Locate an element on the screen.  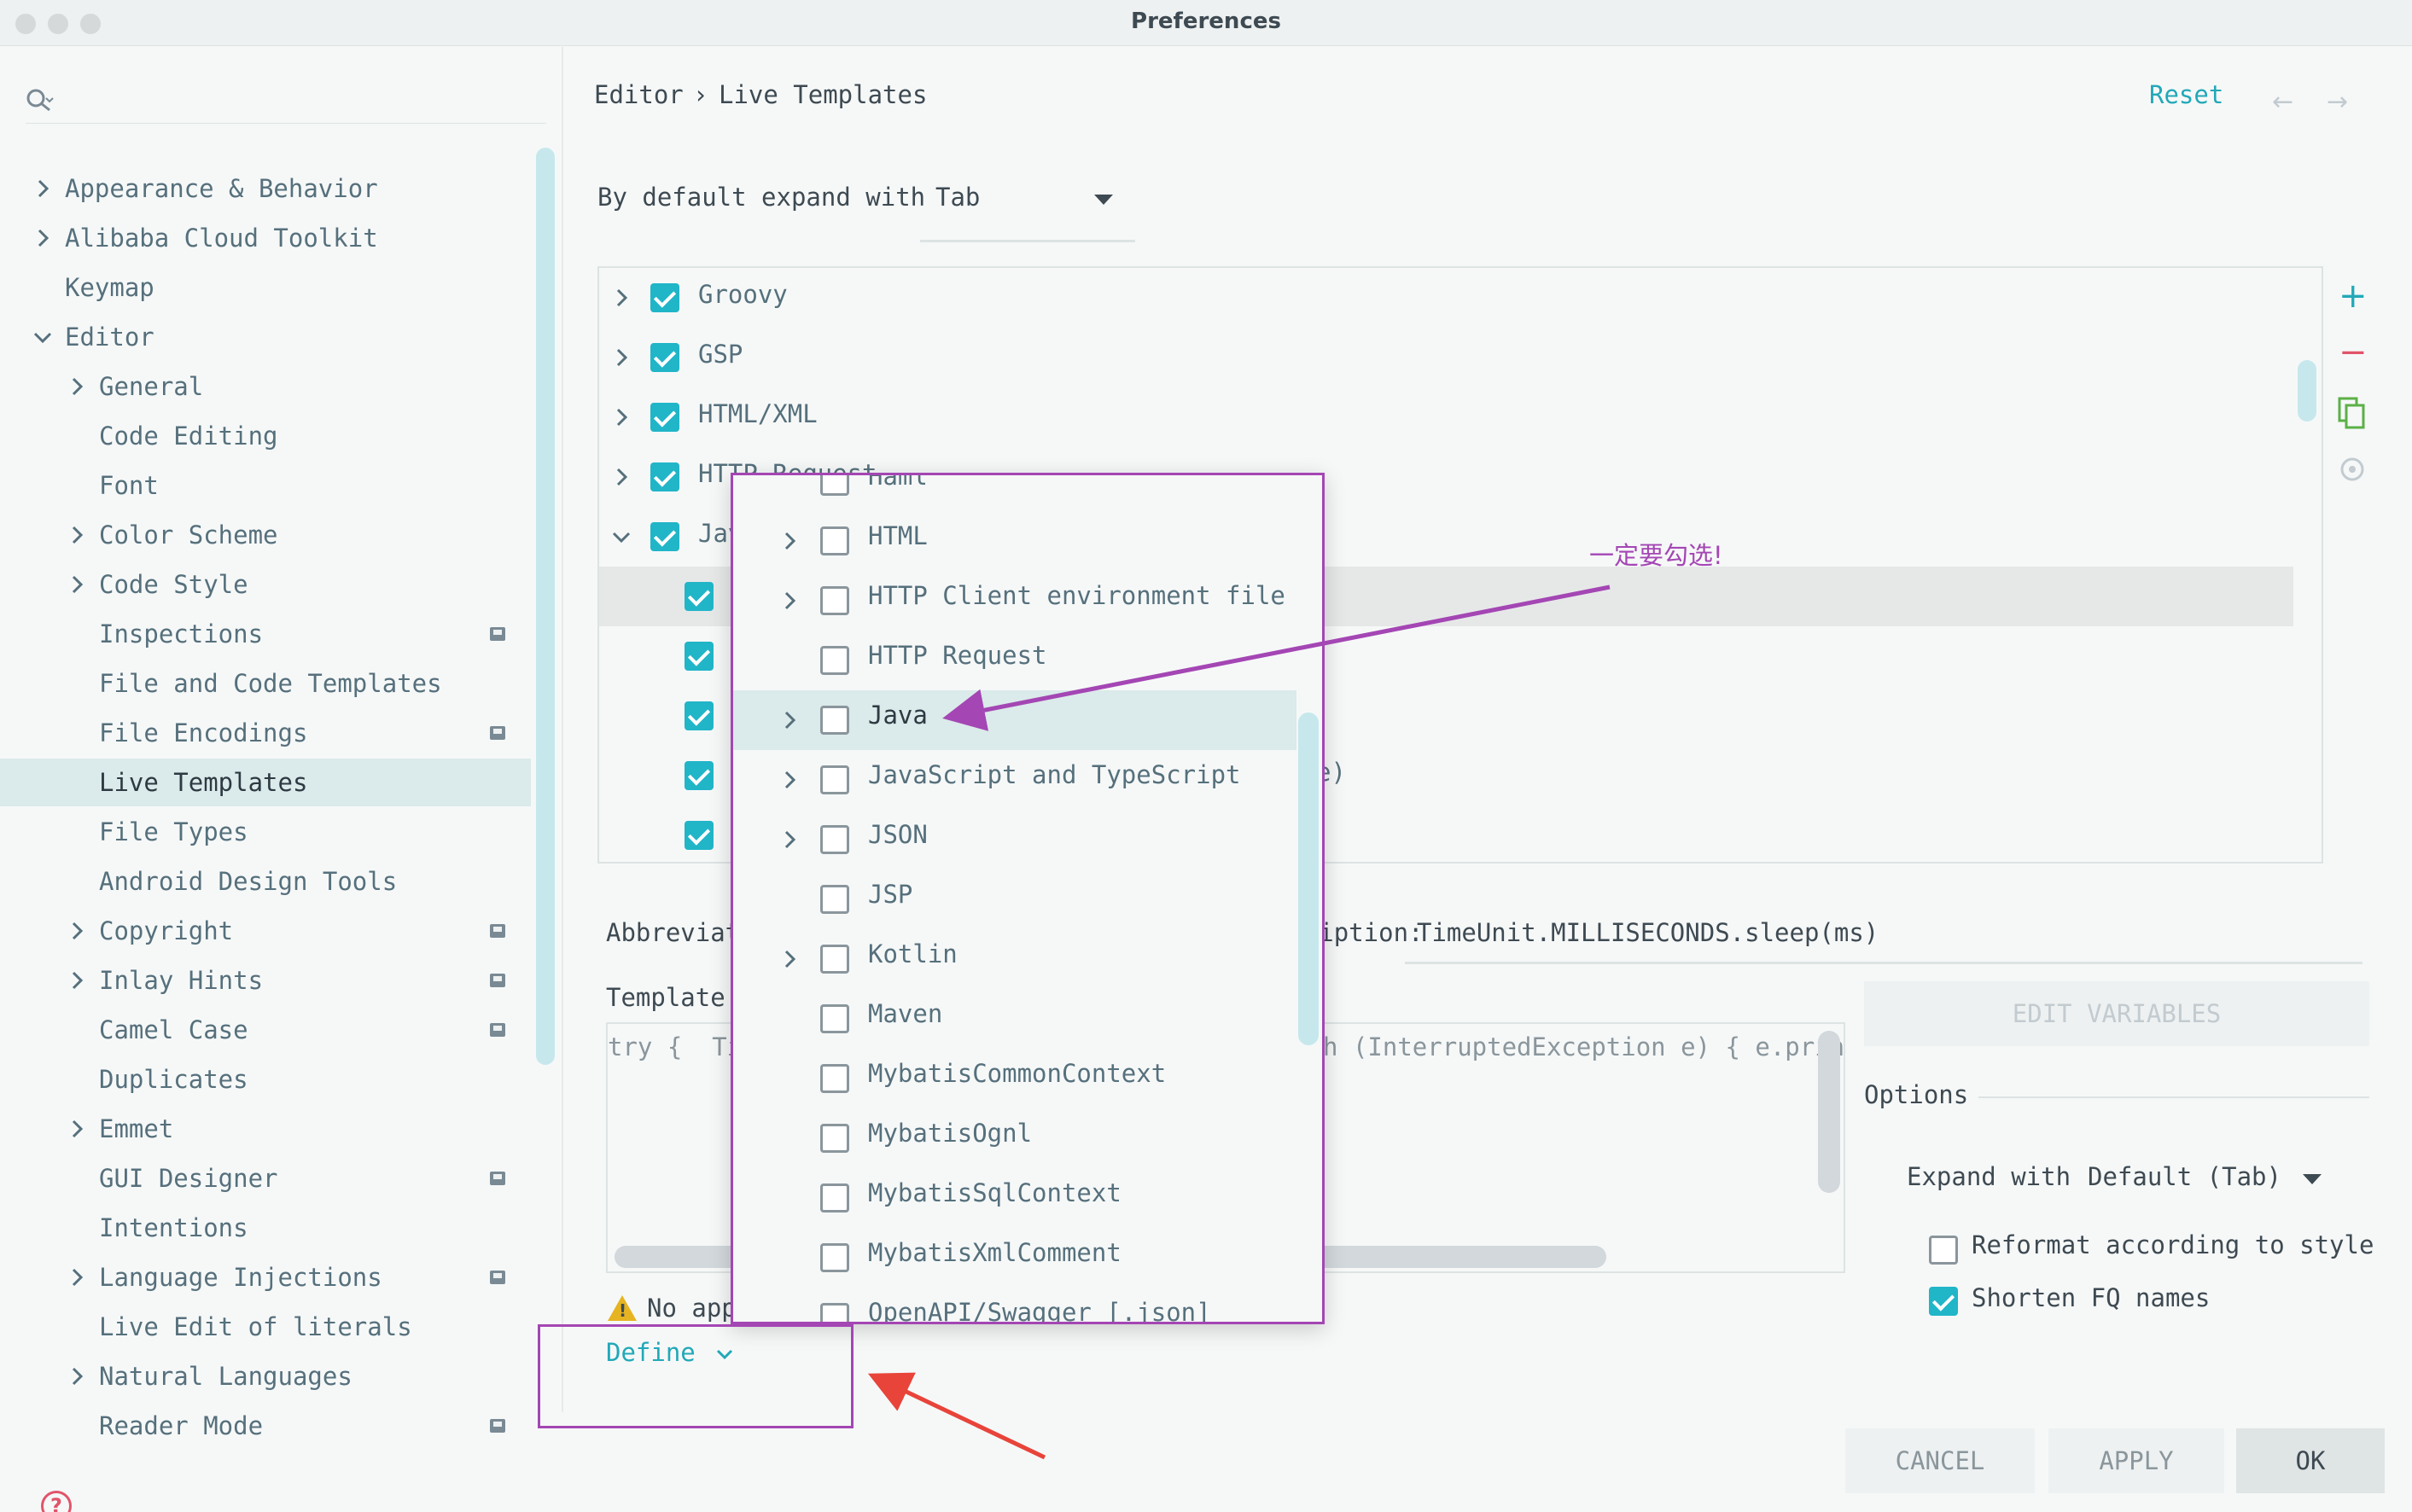
sidebar-item: Camel Case is located at coordinates (265, 1030).